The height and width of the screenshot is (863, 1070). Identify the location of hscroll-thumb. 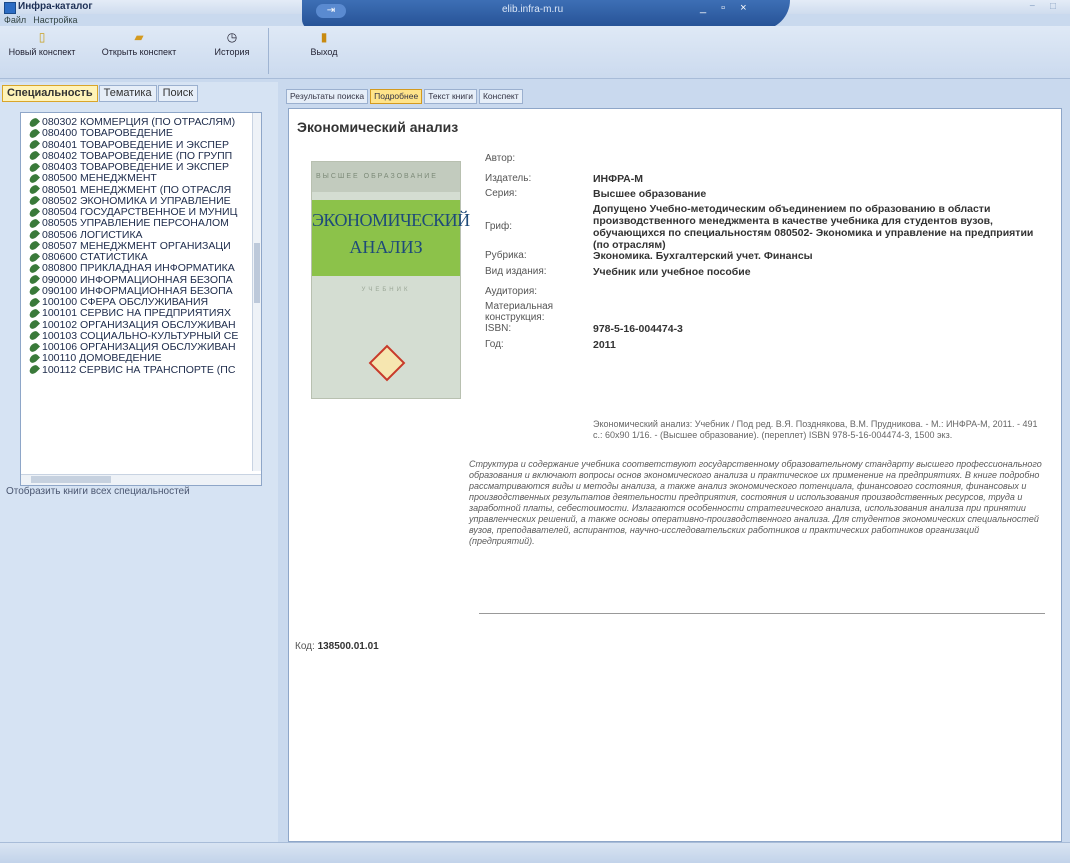
(71, 479).